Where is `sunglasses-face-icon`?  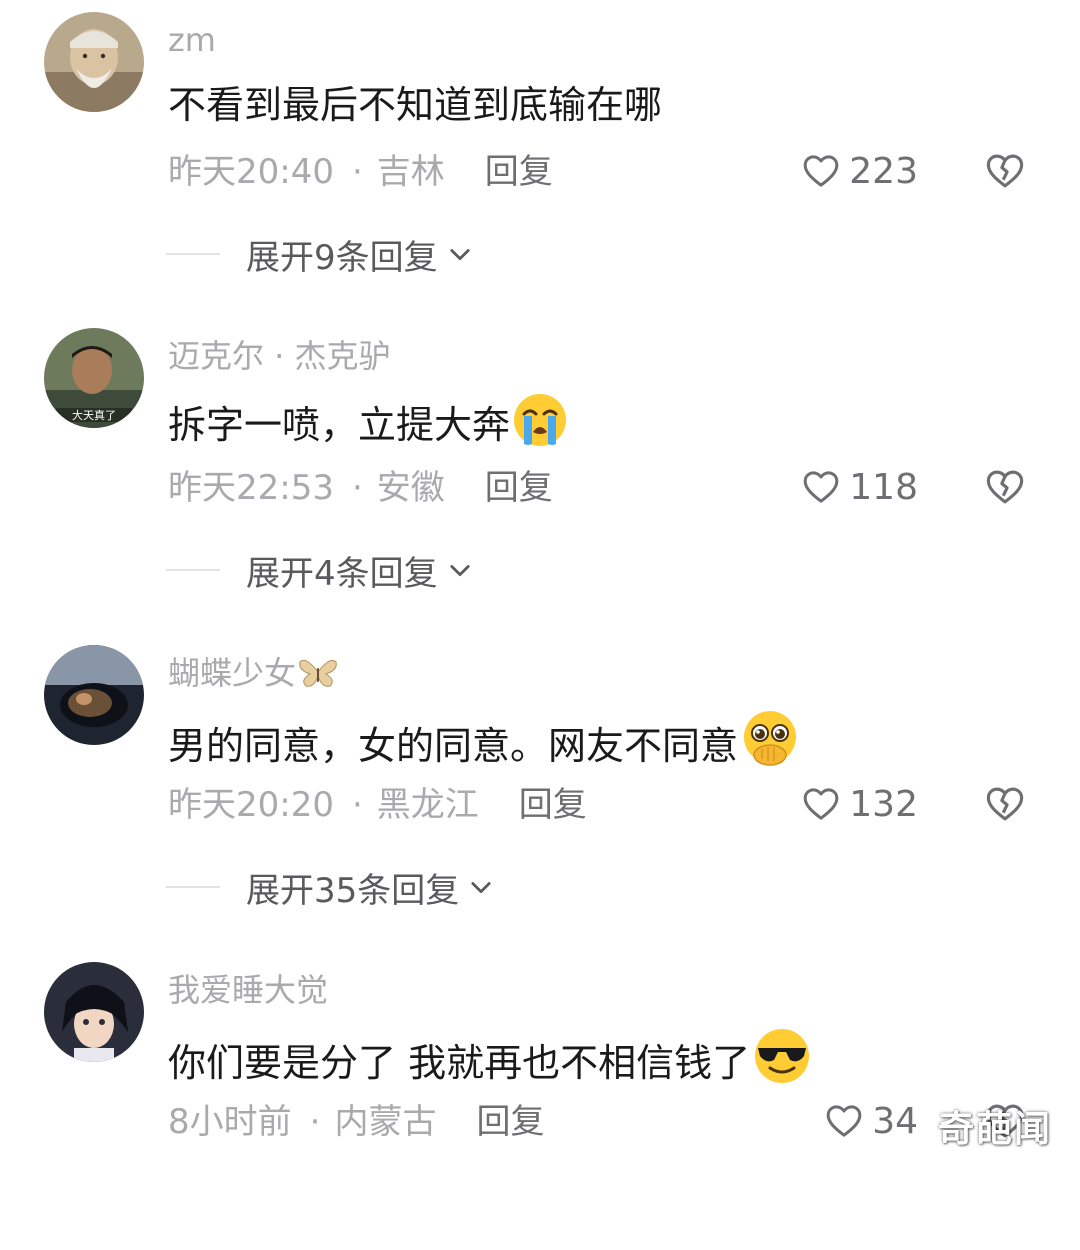 sunglasses-face-icon is located at coordinates (782, 1064).